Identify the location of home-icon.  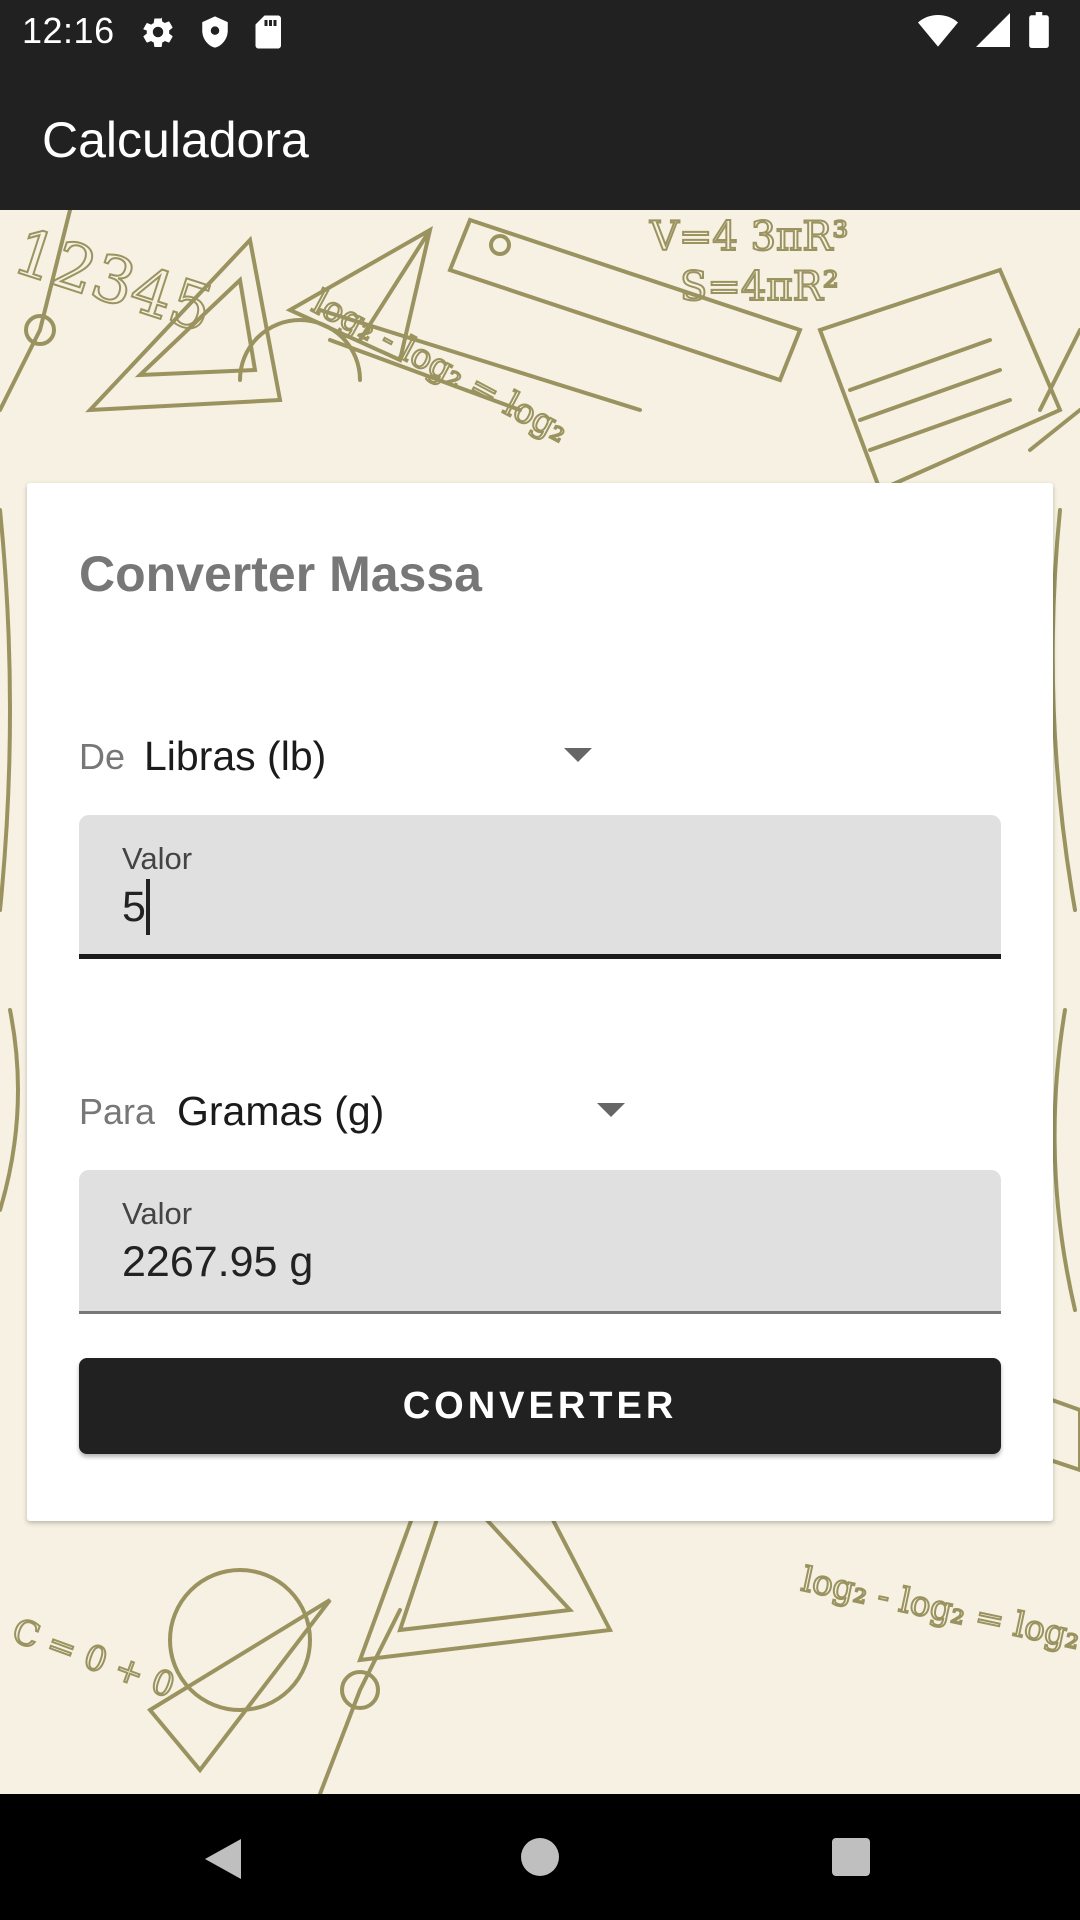
(540, 1857).